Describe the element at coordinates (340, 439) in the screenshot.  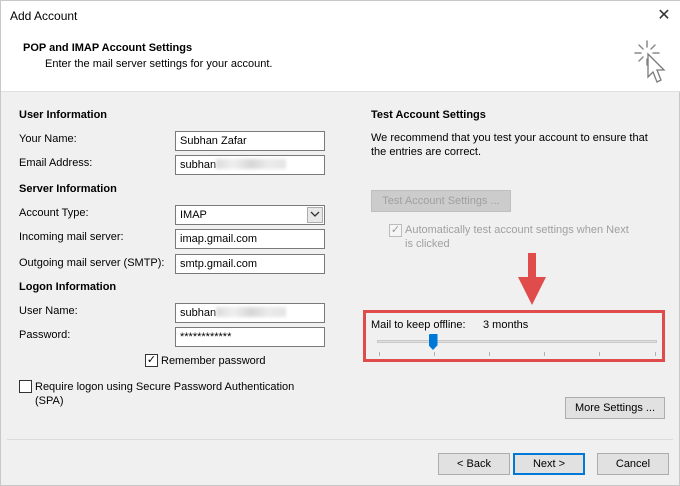
I see `footer-divider` at that location.